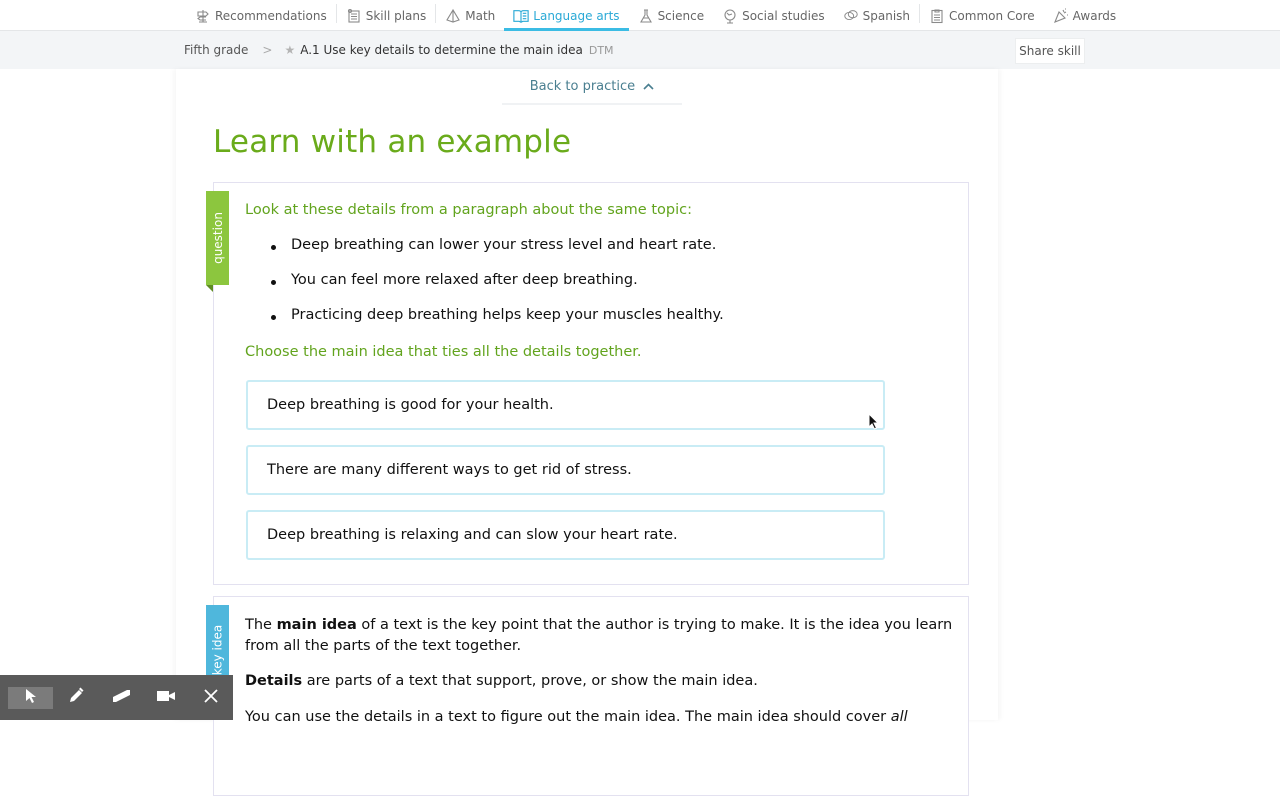 The width and height of the screenshot is (1280, 796). What do you see at coordinates (216, 50) in the screenshot?
I see `breadcrumb-grade-link: Fifth grade` at bounding box center [216, 50].